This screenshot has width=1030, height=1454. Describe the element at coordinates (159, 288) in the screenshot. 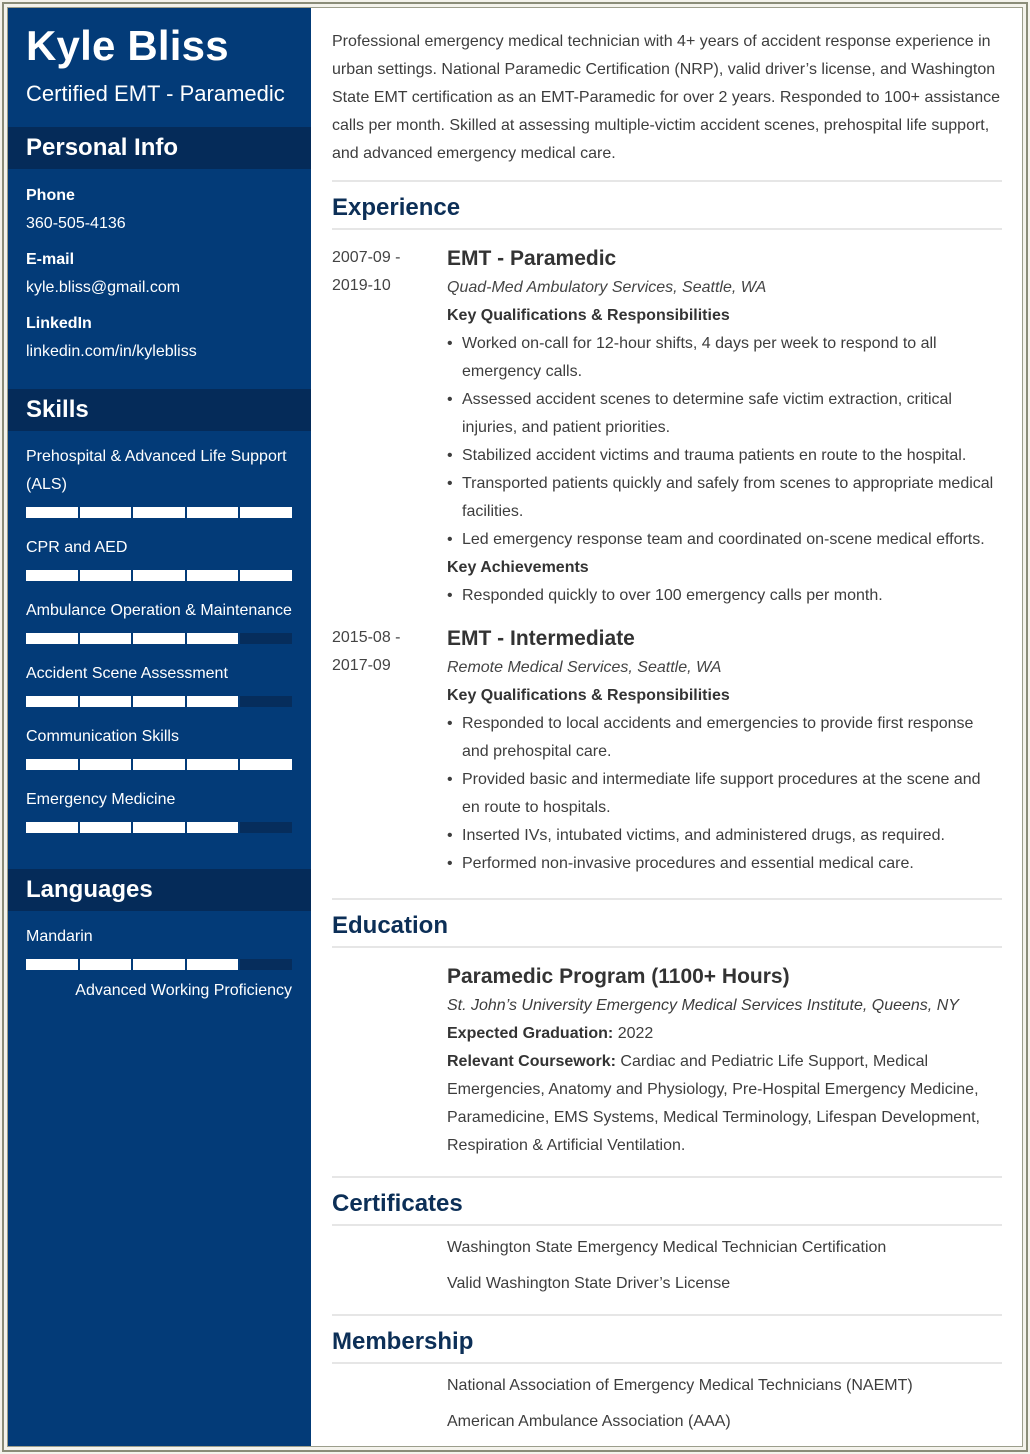

I see `email-value: kyle.bliss@gmail.com` at that location.